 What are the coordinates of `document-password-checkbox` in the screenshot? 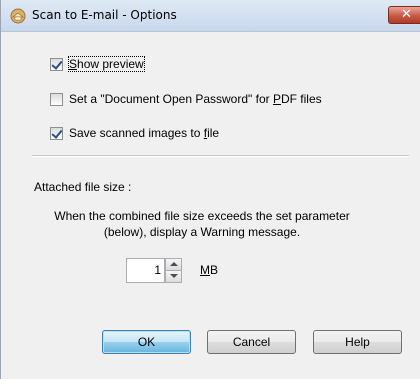 It's located at (56, 99).